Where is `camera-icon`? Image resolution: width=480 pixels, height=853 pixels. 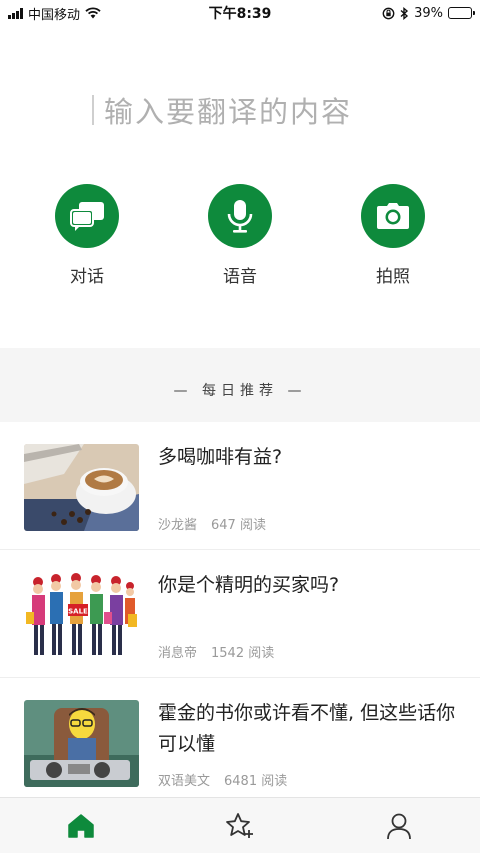 camera-icon is located at coordinates (393, 216).